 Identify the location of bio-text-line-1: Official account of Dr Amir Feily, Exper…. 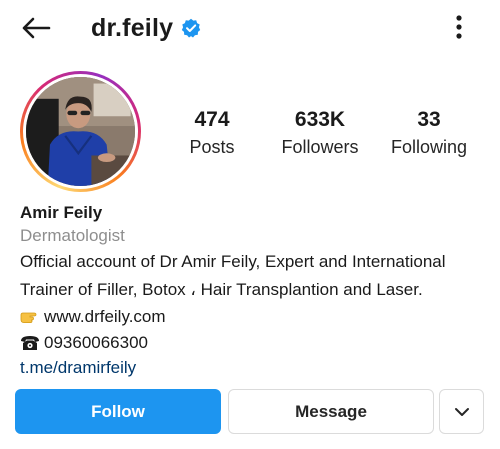
(233, 261).